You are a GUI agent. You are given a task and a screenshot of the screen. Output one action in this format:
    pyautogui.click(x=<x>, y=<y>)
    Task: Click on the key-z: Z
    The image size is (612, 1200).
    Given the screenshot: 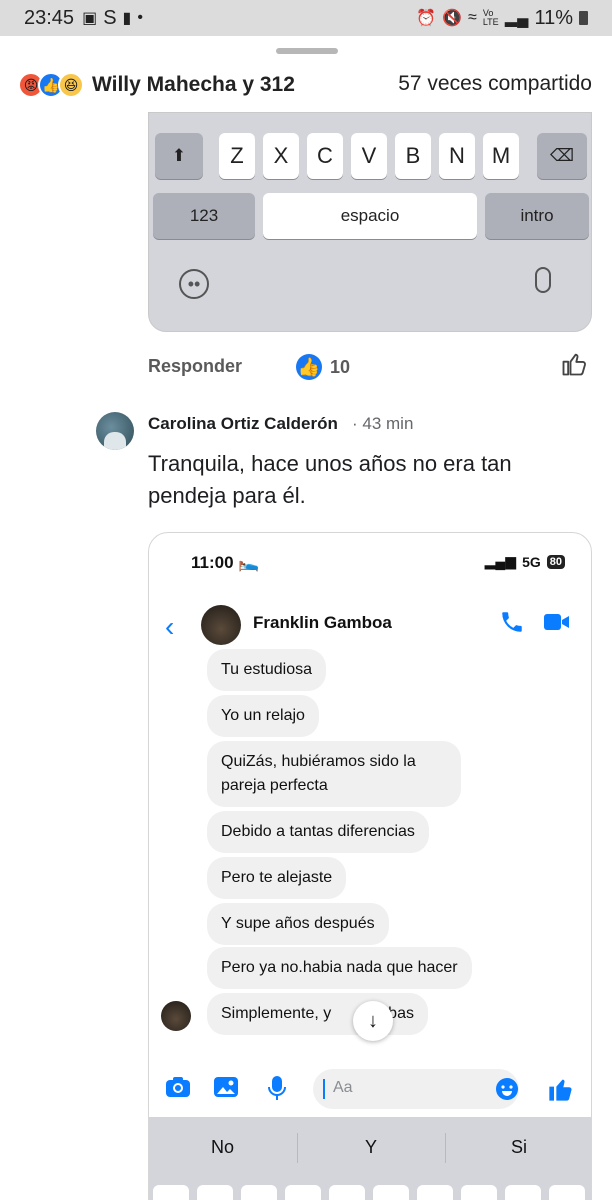 What is the action you would take?
    pyautogui.click(x=237, y=156)
    